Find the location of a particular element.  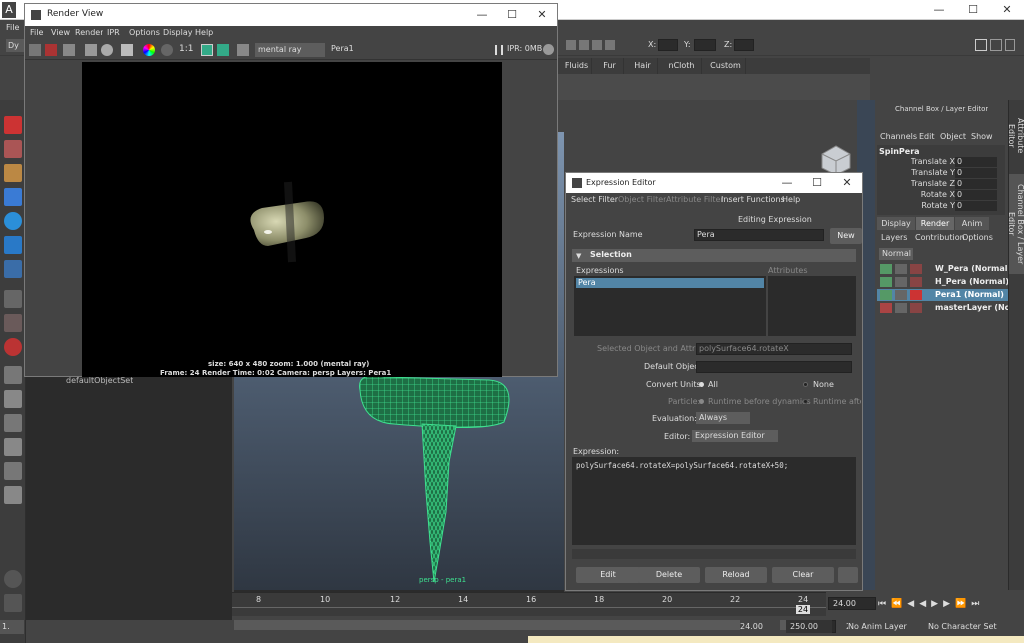

render-settings-icon is located at coordinates (243, 50).